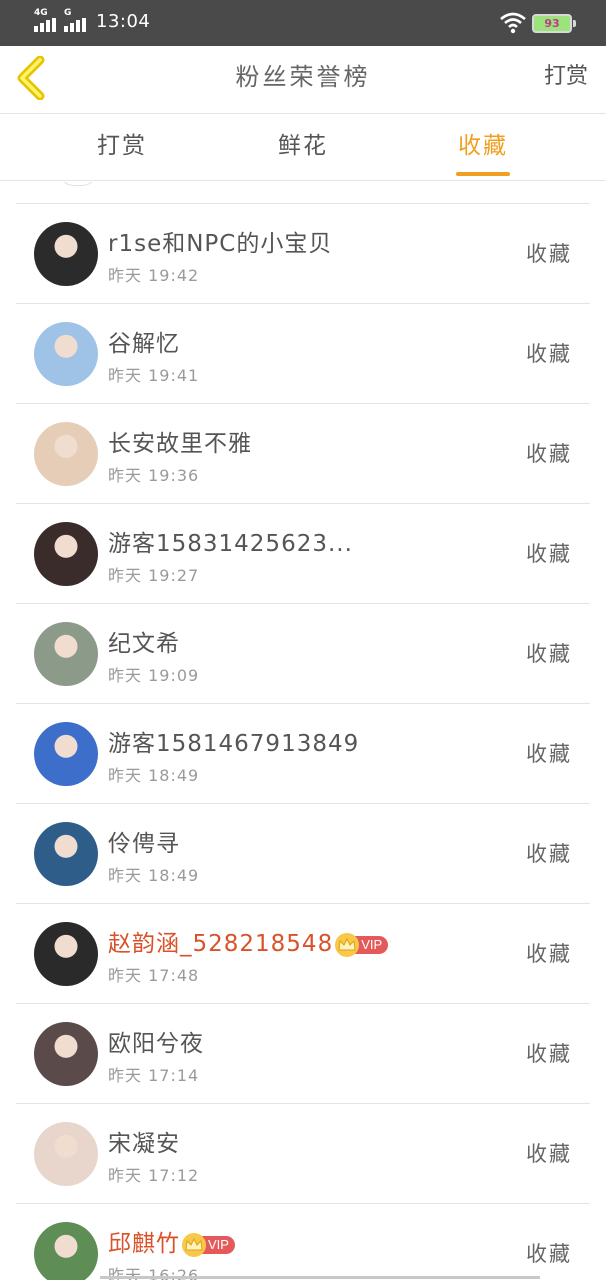 Image resolution: width=606 pixels, height=1280 pixels. I want to click on fan-name: 赵韵涵_528218548 VIP, so click(248, 941).